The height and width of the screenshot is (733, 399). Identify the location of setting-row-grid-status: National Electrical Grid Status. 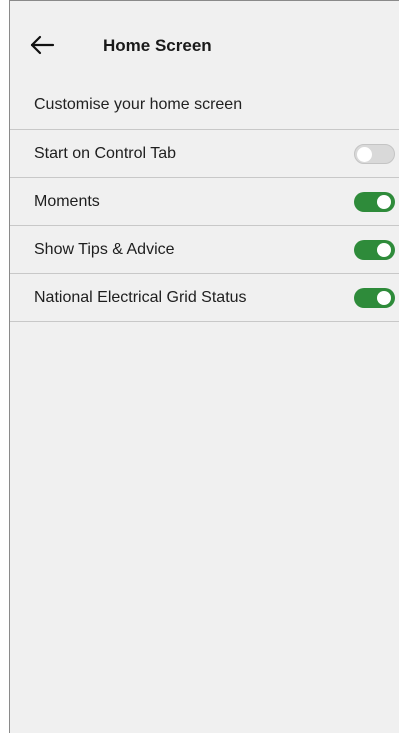
(204, 297).